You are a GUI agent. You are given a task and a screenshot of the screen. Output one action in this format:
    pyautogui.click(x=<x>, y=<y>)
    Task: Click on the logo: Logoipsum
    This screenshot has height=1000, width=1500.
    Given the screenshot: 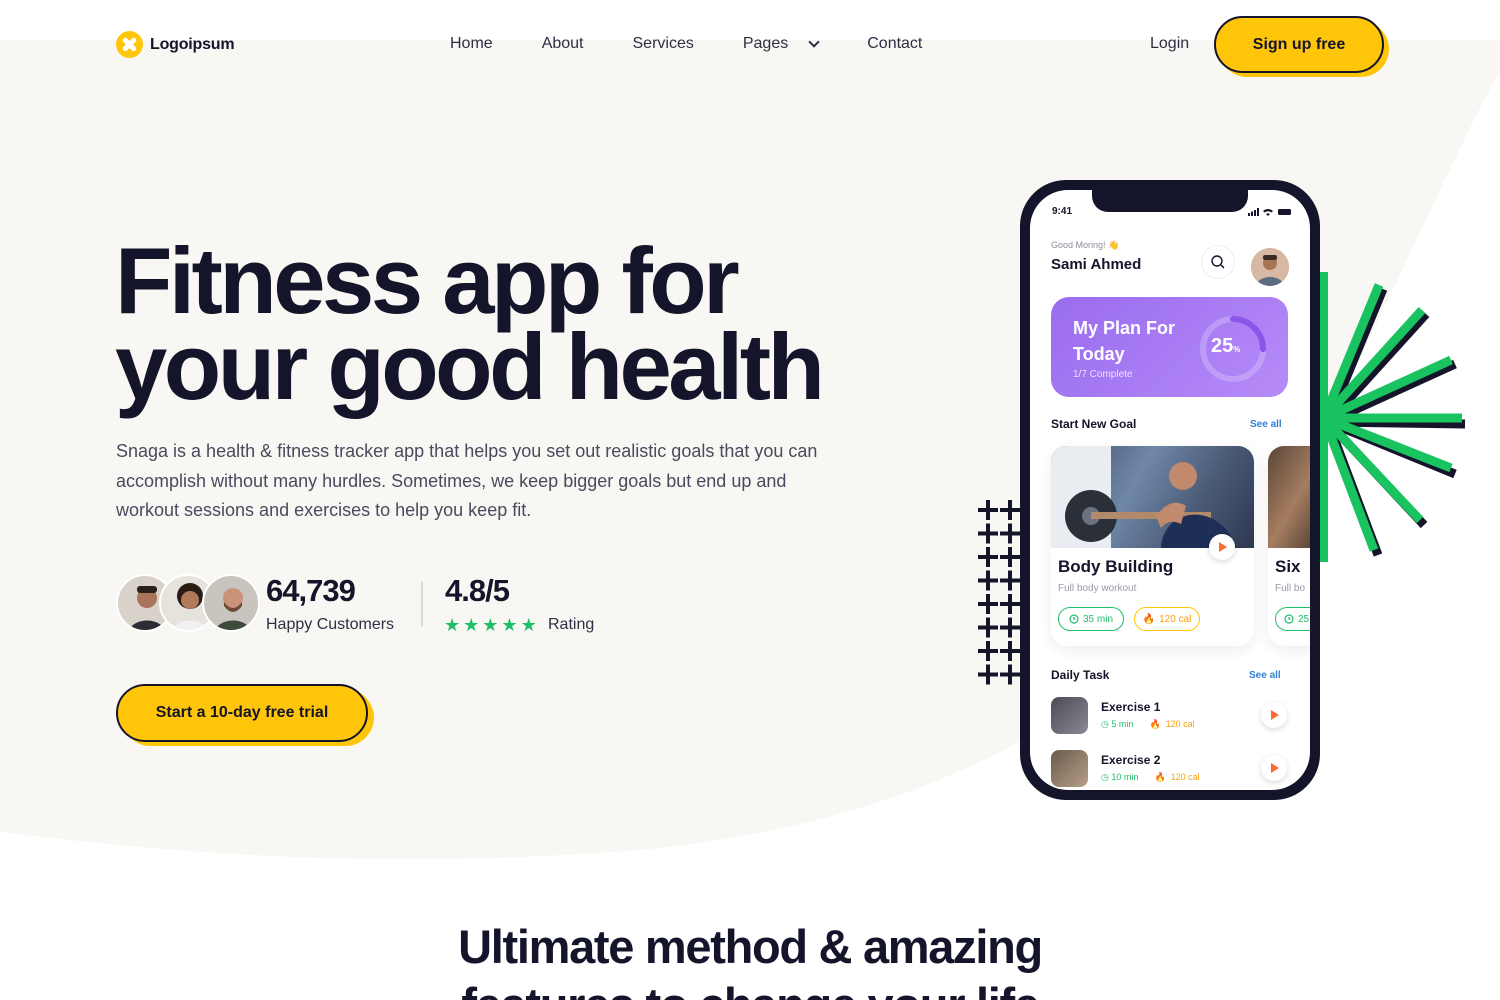 What is the action you would take?
    pyautogui.click(x=175, y=44)
    